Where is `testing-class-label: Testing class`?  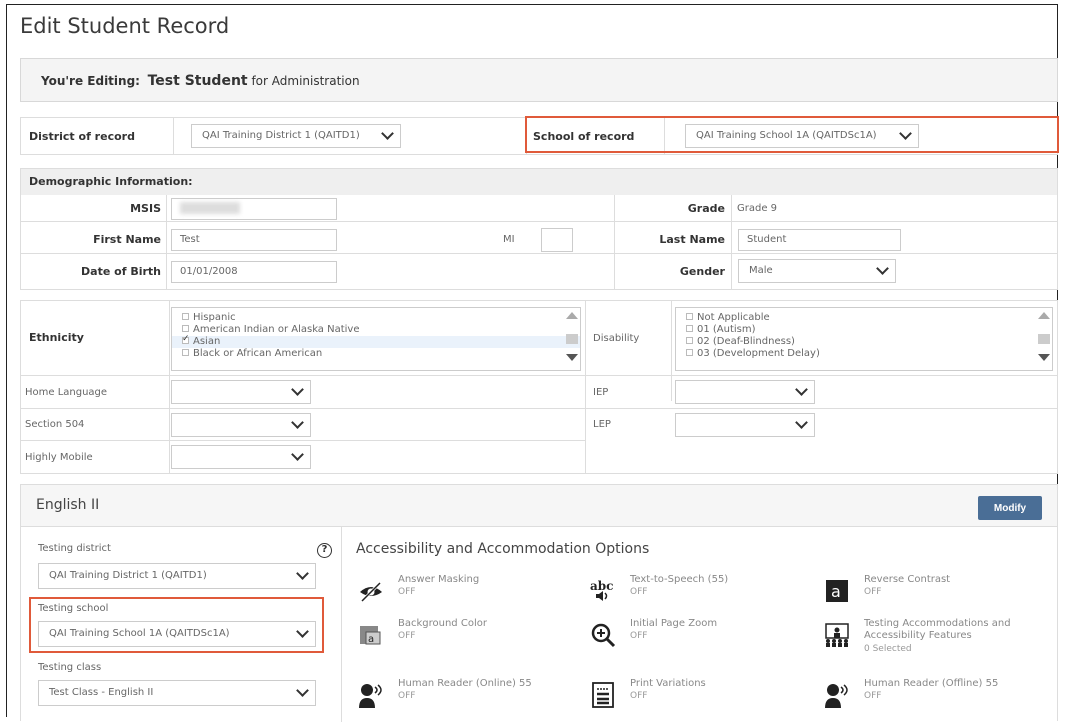 testing-class-label: Testing class is located at coordinates (70, 667).